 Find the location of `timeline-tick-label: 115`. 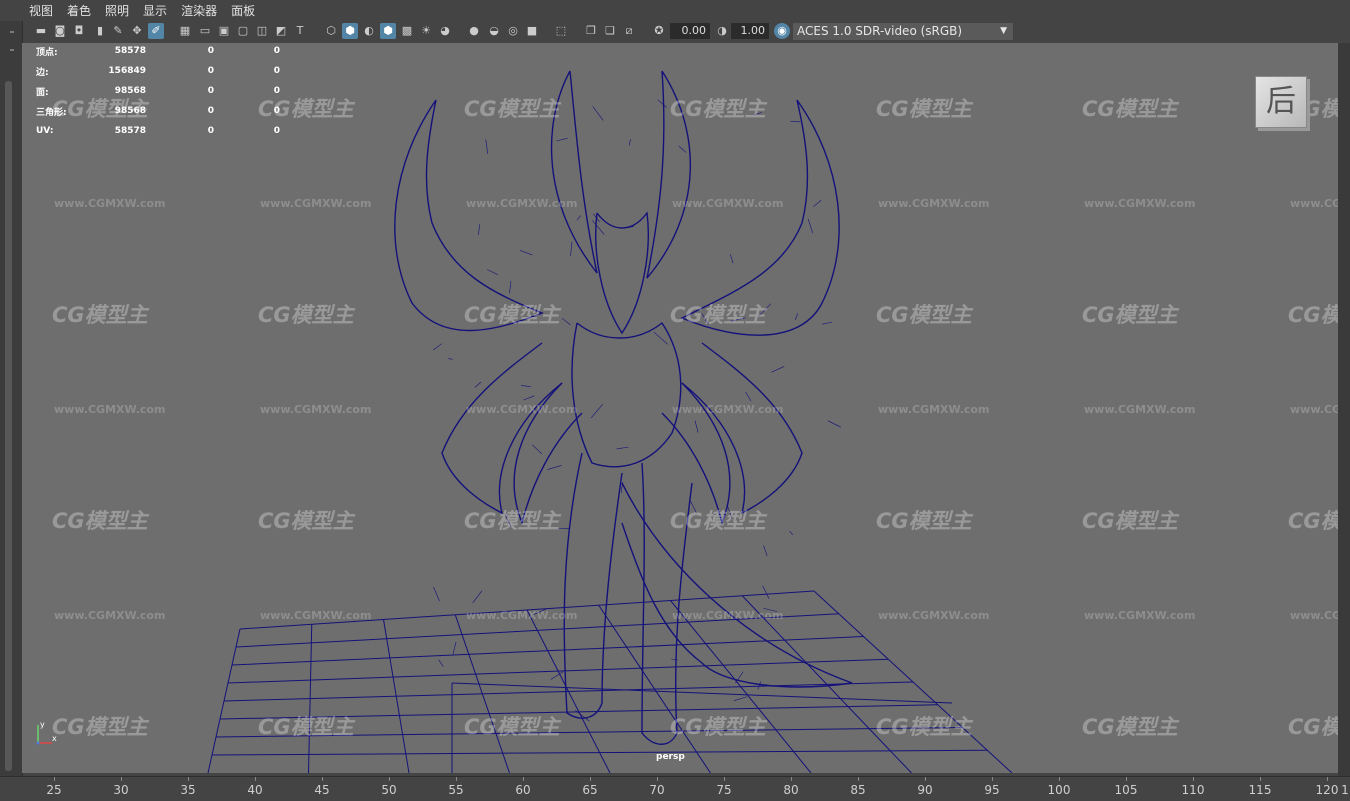

timeline-tick-label: 115 is located at coordinates (1260, 790).